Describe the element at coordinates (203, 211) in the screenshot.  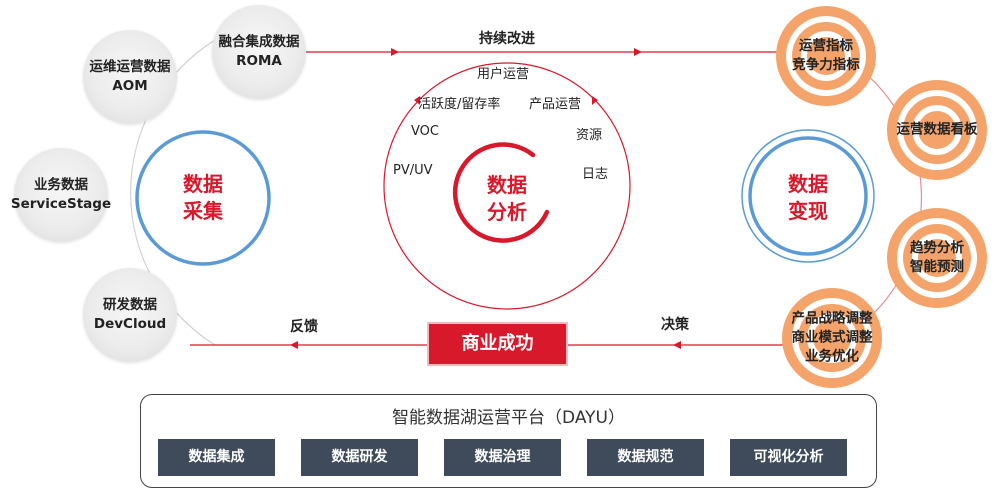
I see `collect-line2: 采集` at that location.